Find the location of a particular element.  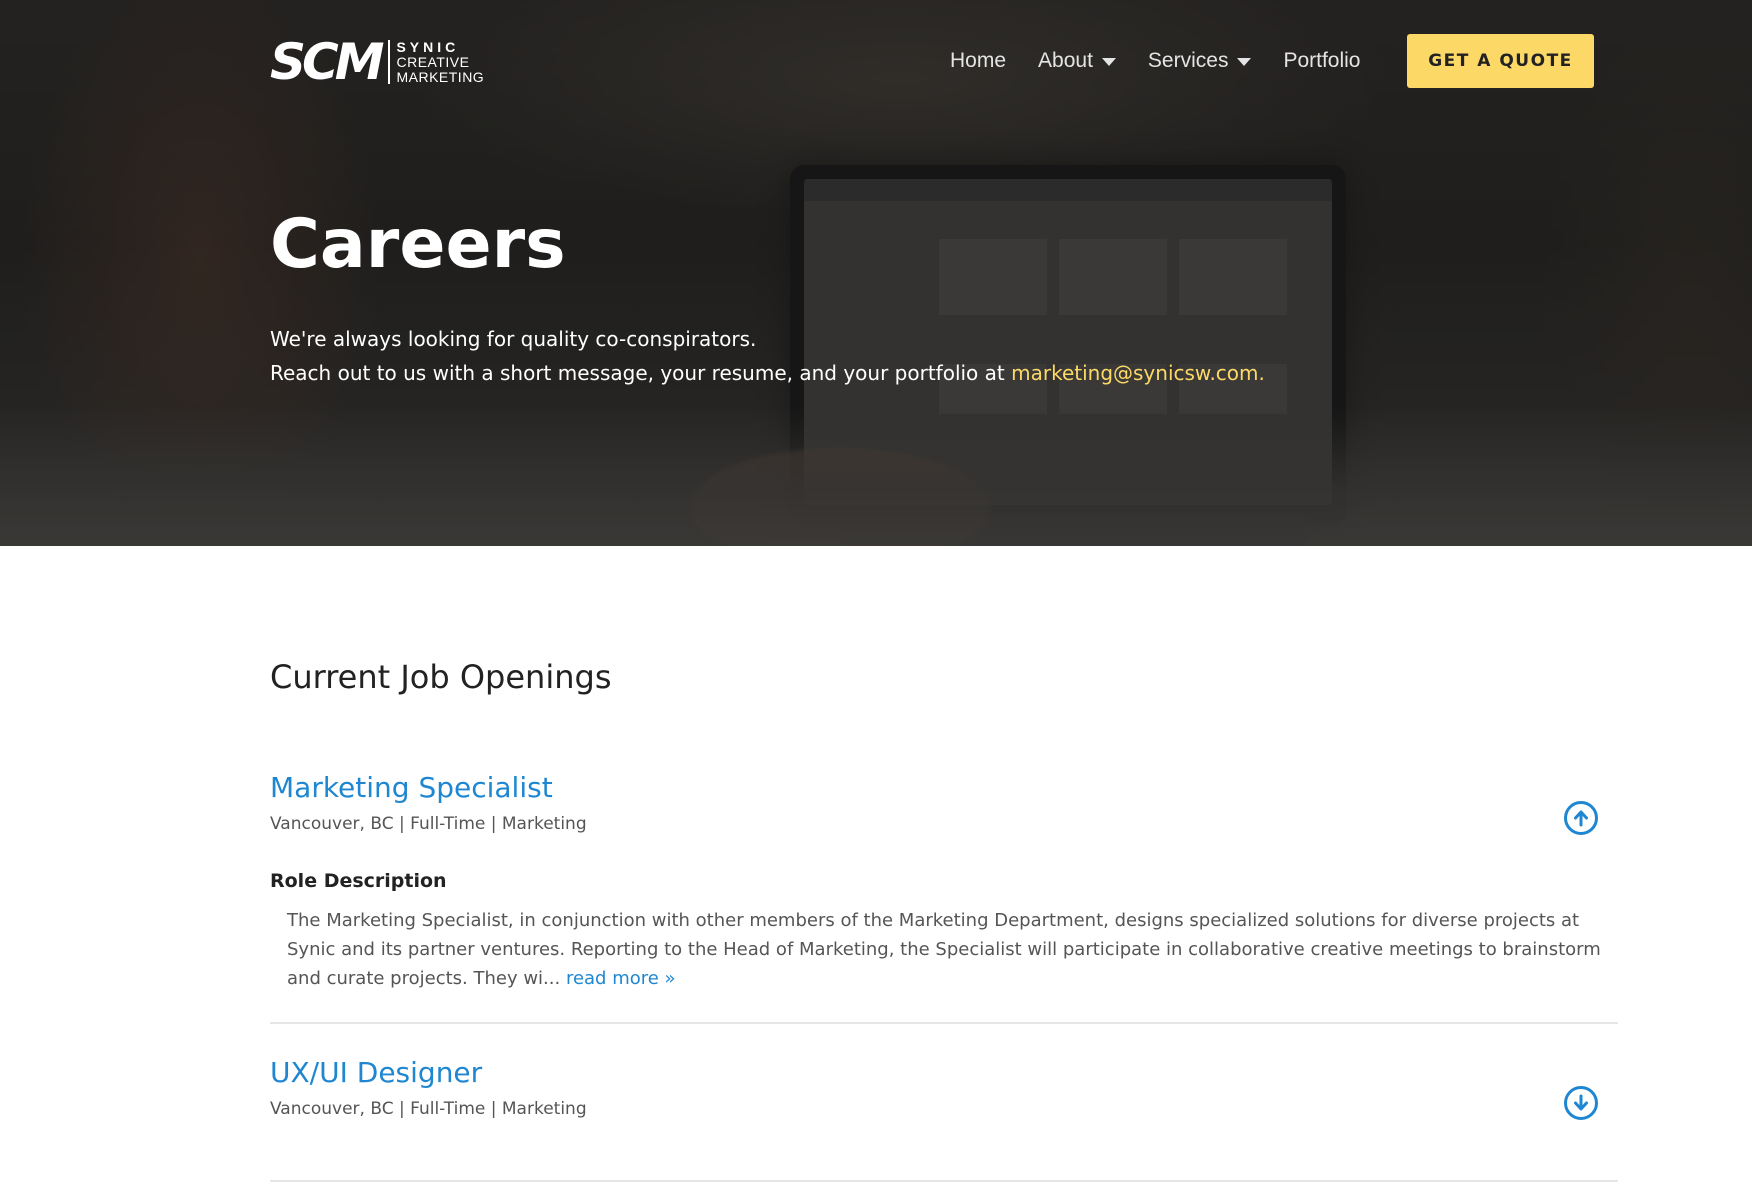

logo-line-marketing: MARKETING is located at coordinates (440, 76).